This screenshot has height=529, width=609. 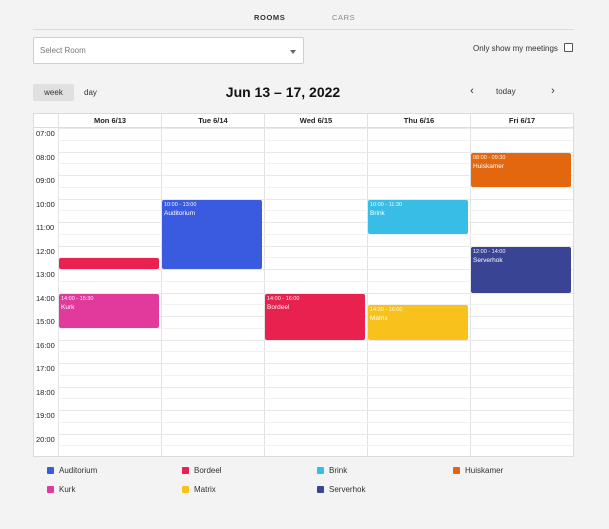 I want to click on time-label: 13:00, so click(x=45, y=274).